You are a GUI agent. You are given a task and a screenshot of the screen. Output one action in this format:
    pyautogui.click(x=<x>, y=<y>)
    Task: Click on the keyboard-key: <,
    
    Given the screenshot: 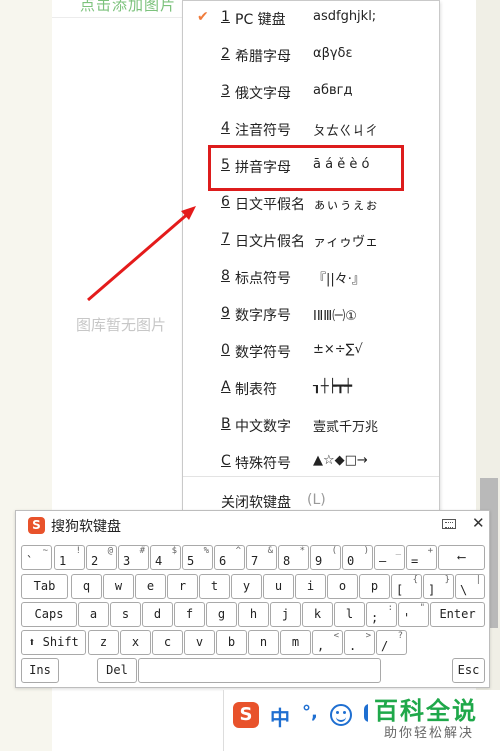 What is the action you would take?
    pyautogui.click(x=327, y=642)
    